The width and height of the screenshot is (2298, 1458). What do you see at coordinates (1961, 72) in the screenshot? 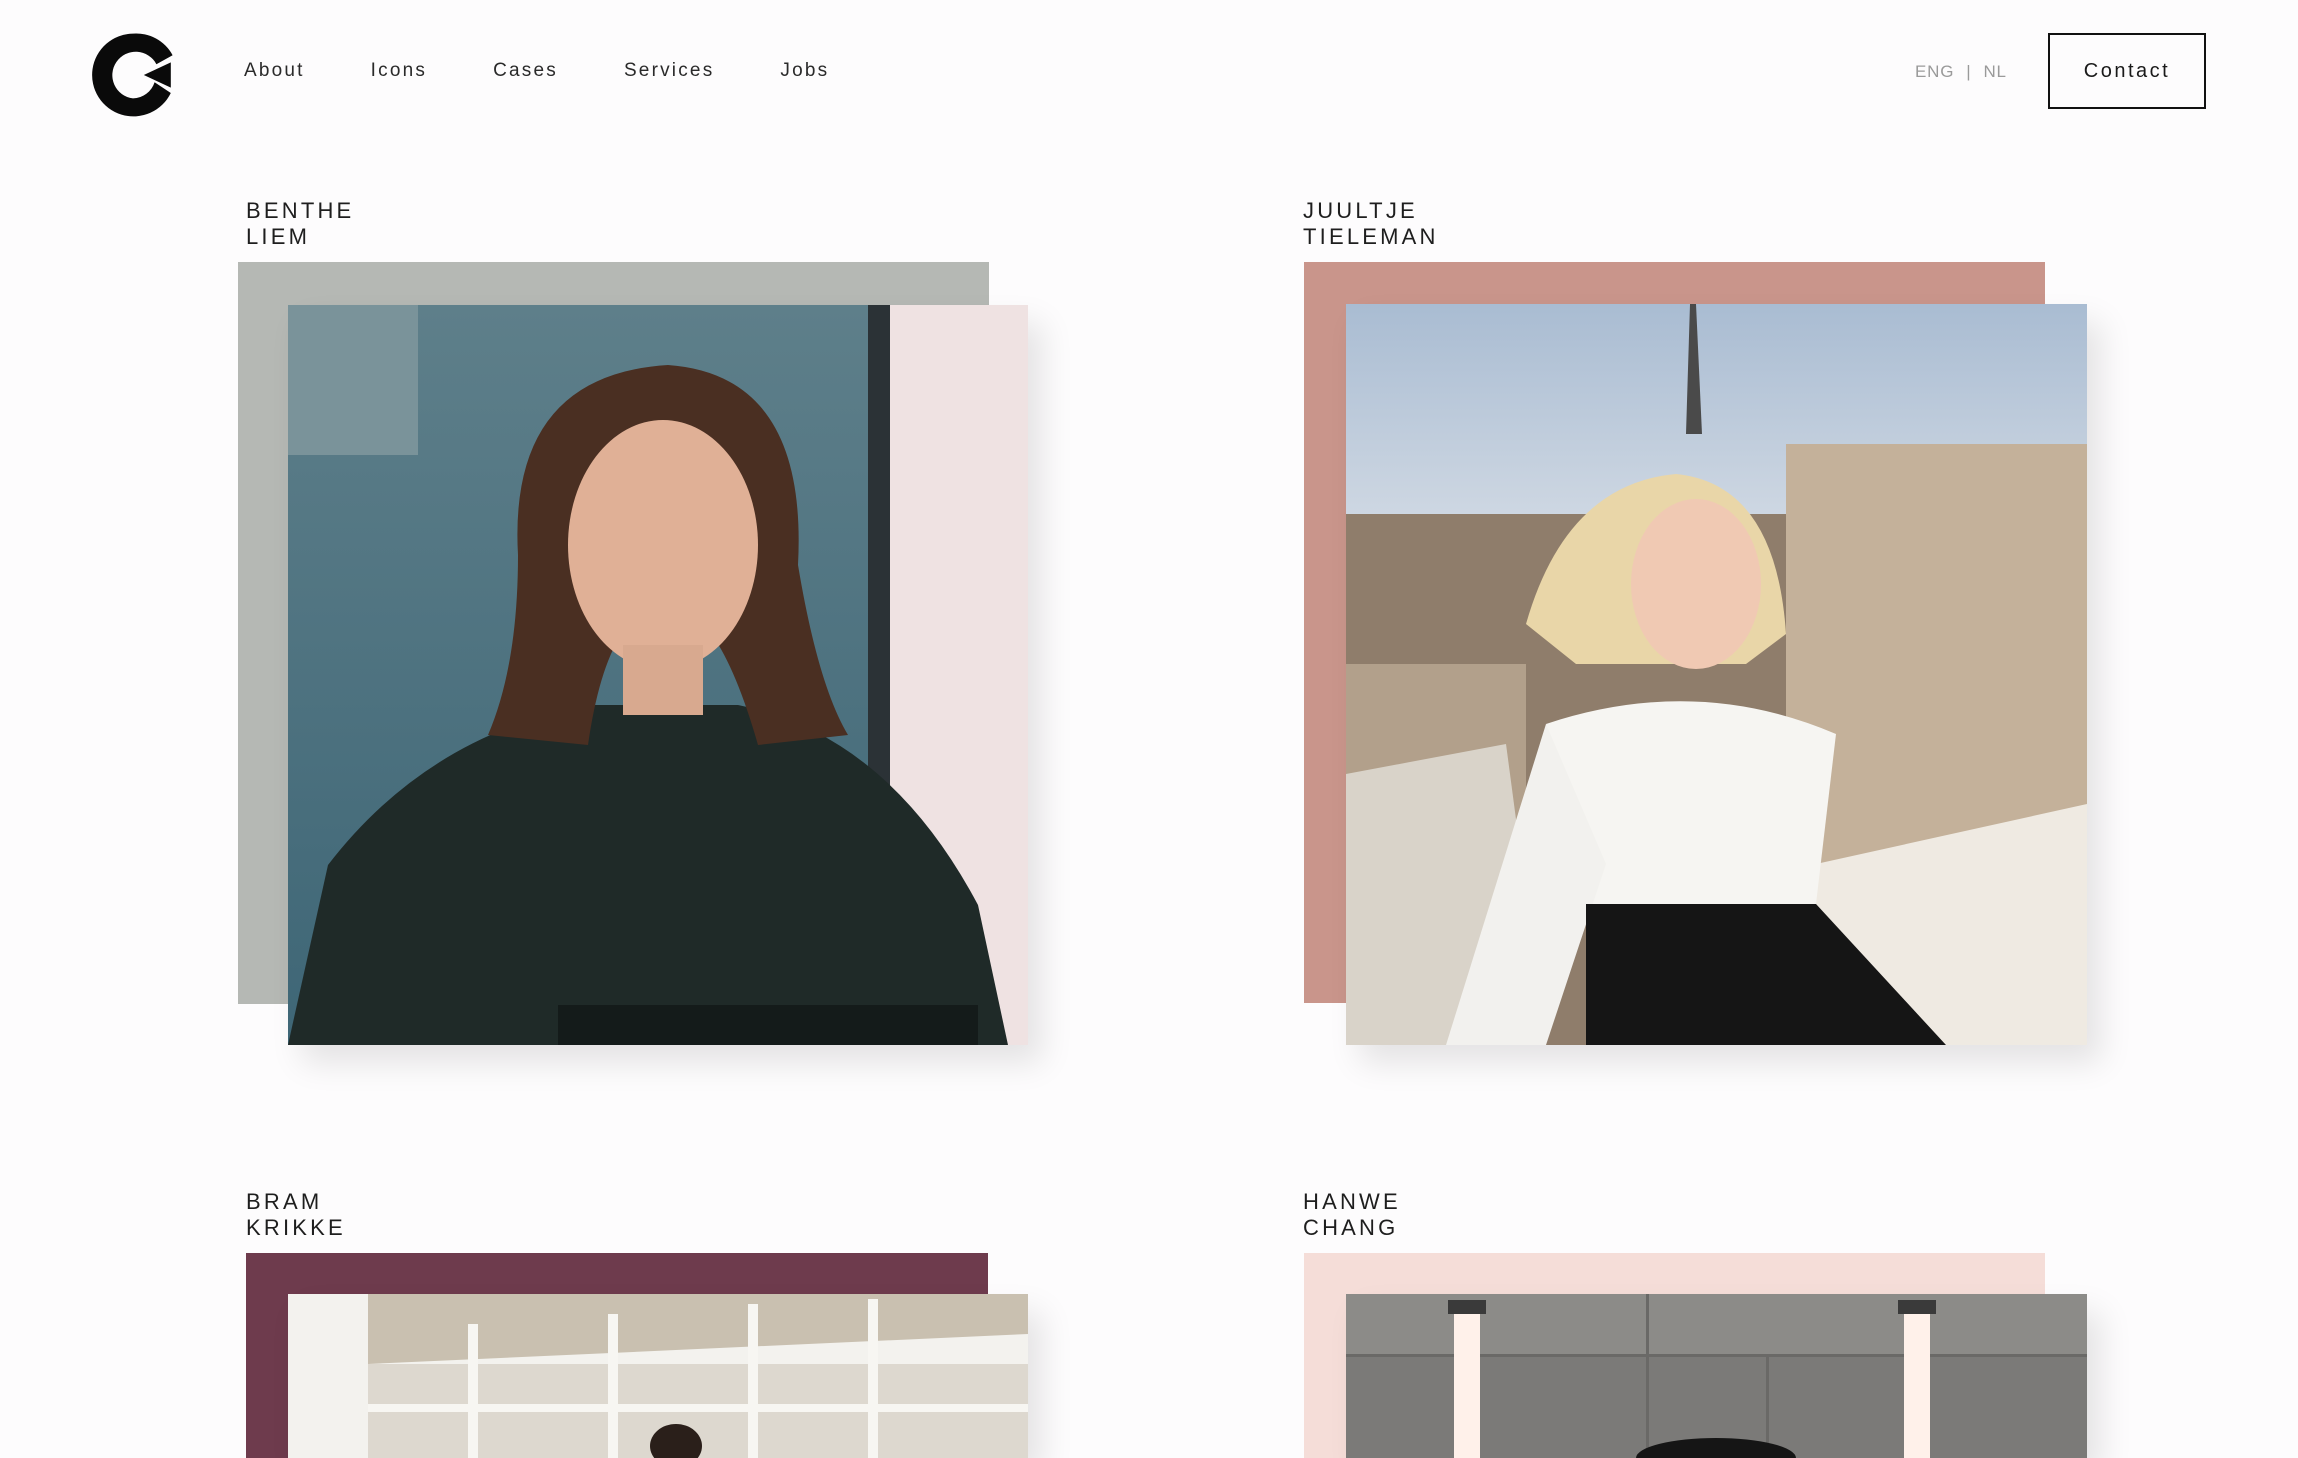
I see `language-switcher: ENG | NL` at bounding box center [1961, 72].